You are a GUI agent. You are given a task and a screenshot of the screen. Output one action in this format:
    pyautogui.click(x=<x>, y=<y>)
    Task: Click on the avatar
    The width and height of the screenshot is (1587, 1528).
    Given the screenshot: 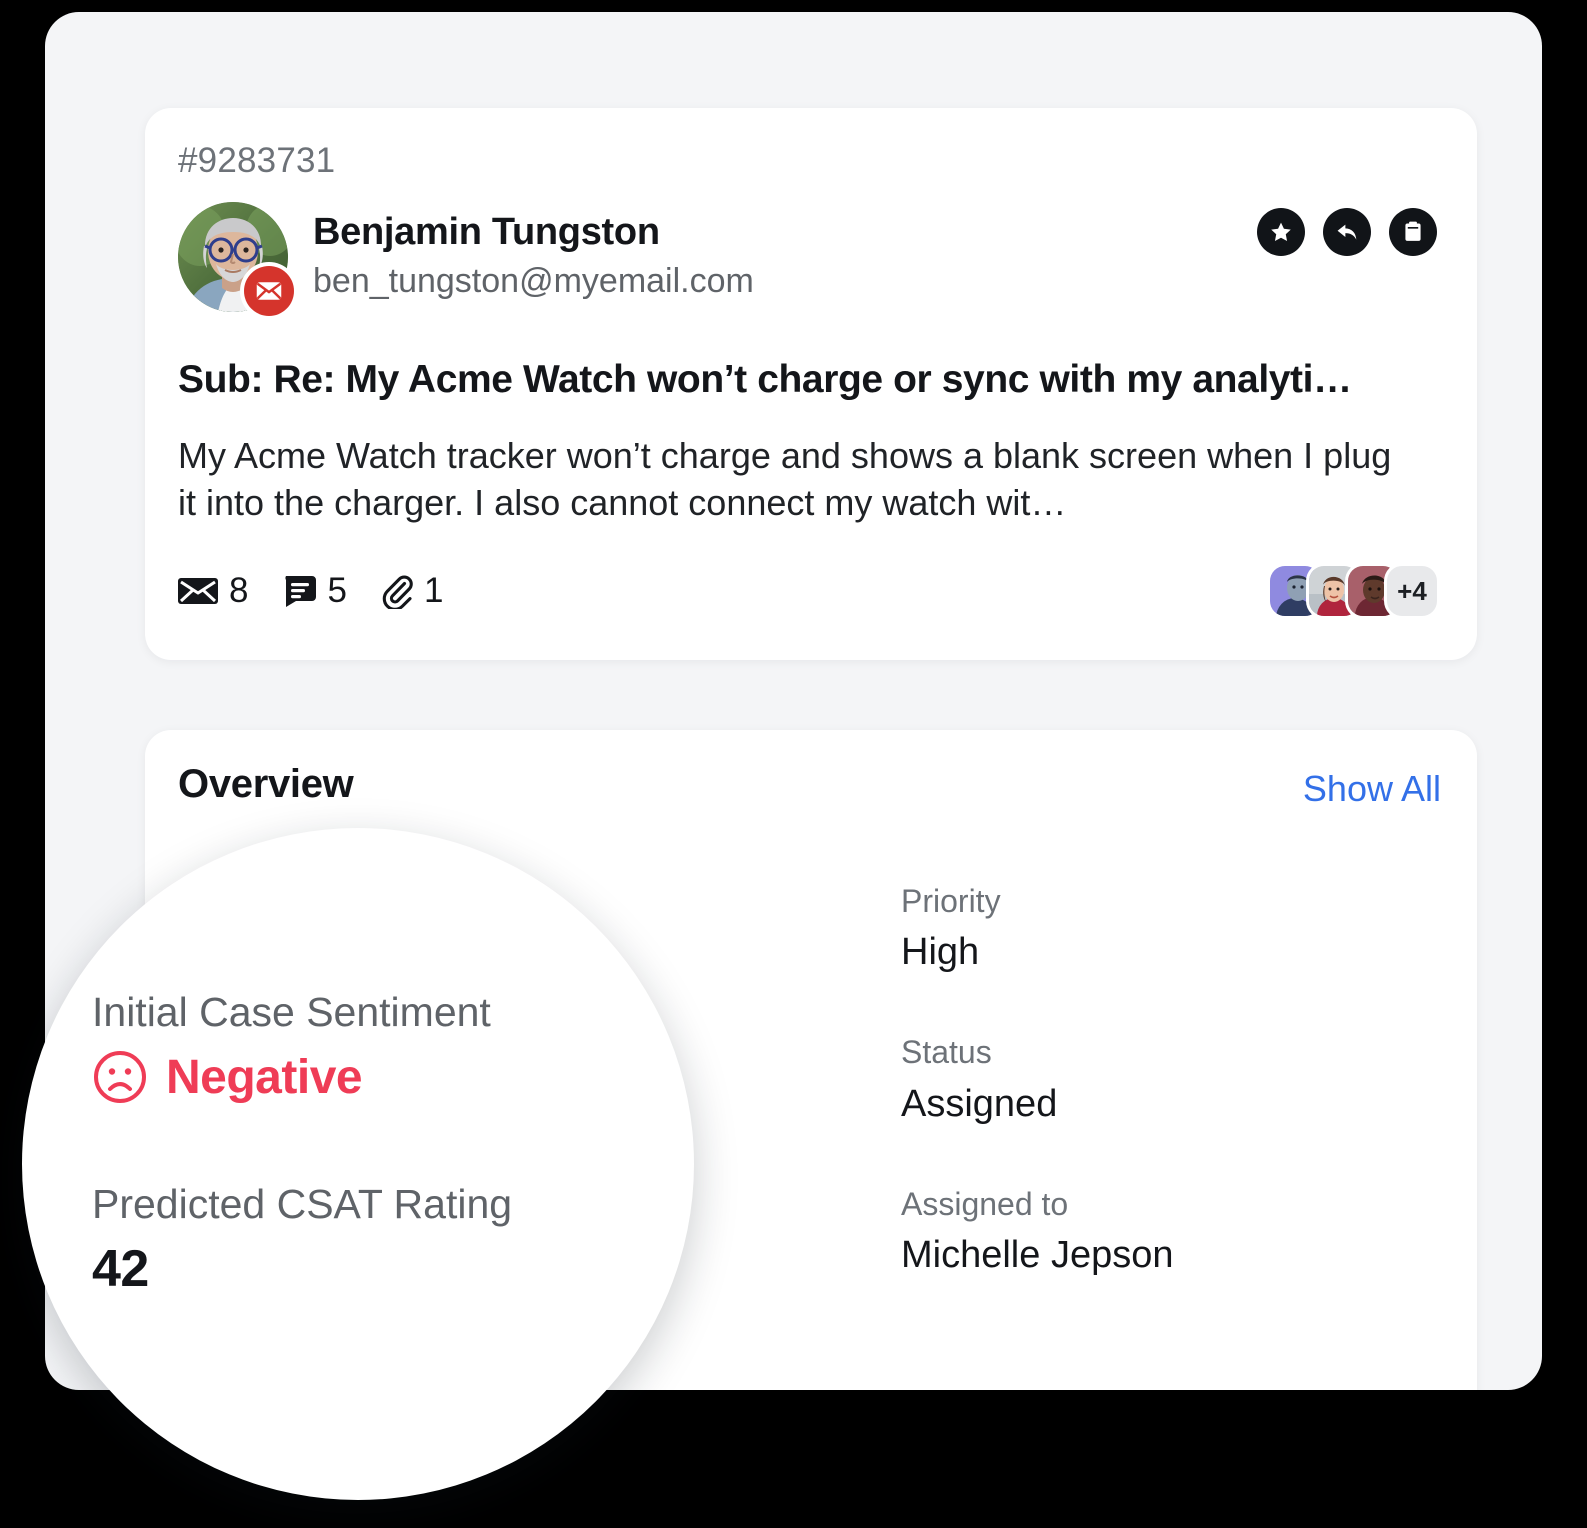 What is the action you would take?
    pyautogui.click(x=236, y=259)
    